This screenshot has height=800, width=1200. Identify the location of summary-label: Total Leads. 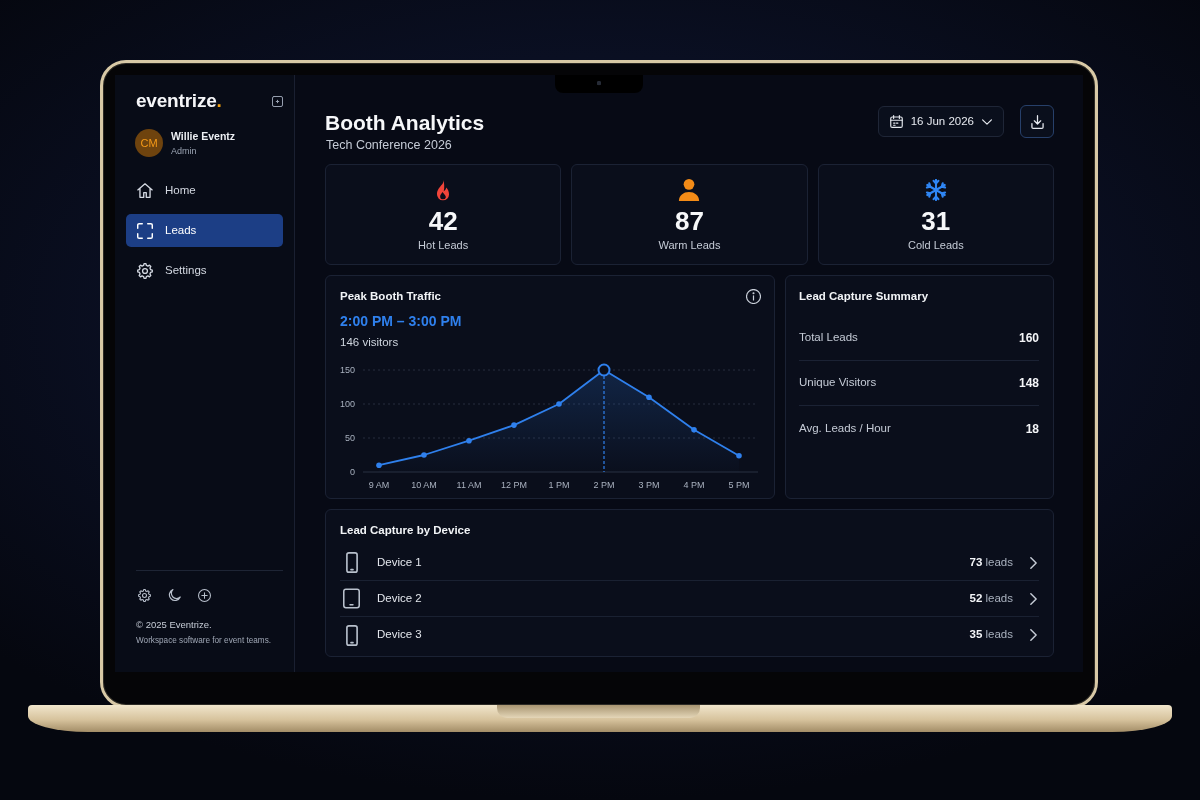
(828, 338).